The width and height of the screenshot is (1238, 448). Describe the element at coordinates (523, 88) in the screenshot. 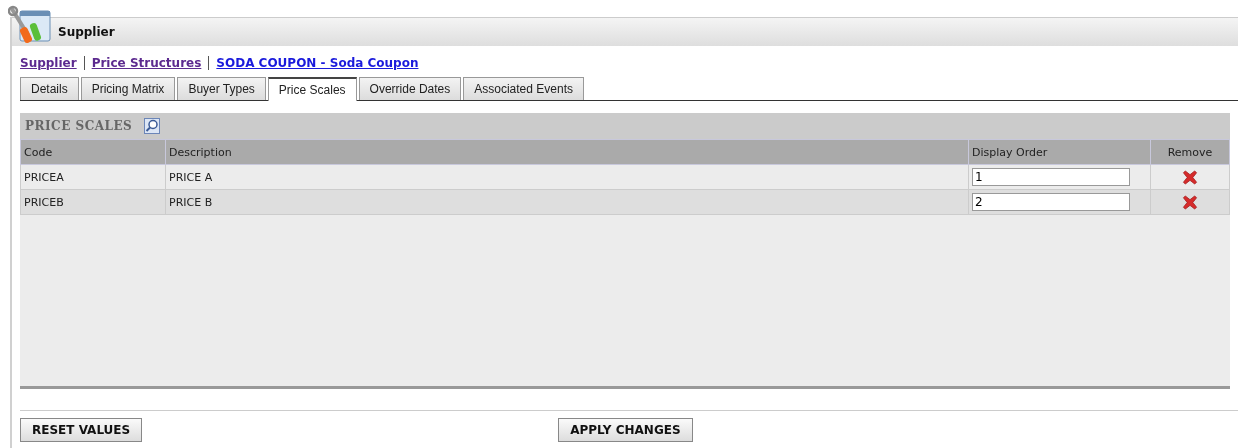

I see `tab: Associated Events` at that location.